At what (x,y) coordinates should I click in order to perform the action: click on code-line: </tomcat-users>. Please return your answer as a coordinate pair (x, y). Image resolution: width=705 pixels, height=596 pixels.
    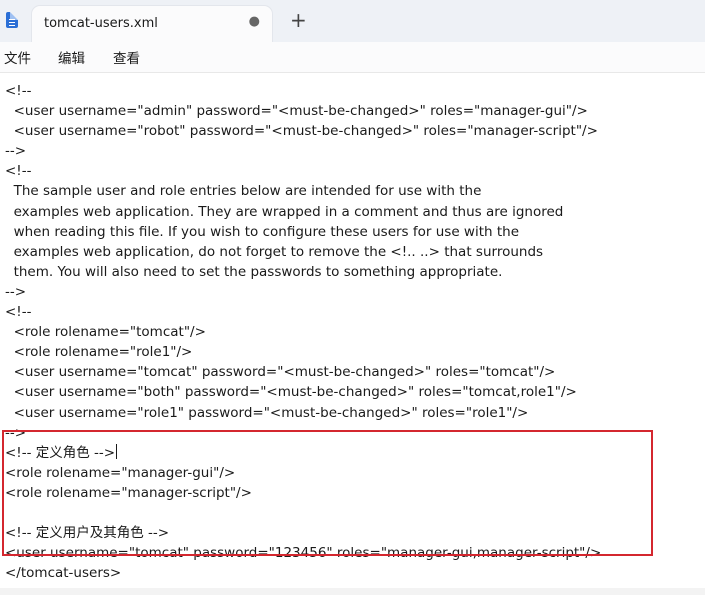
    Looking at the image, I should click on (63, 573).